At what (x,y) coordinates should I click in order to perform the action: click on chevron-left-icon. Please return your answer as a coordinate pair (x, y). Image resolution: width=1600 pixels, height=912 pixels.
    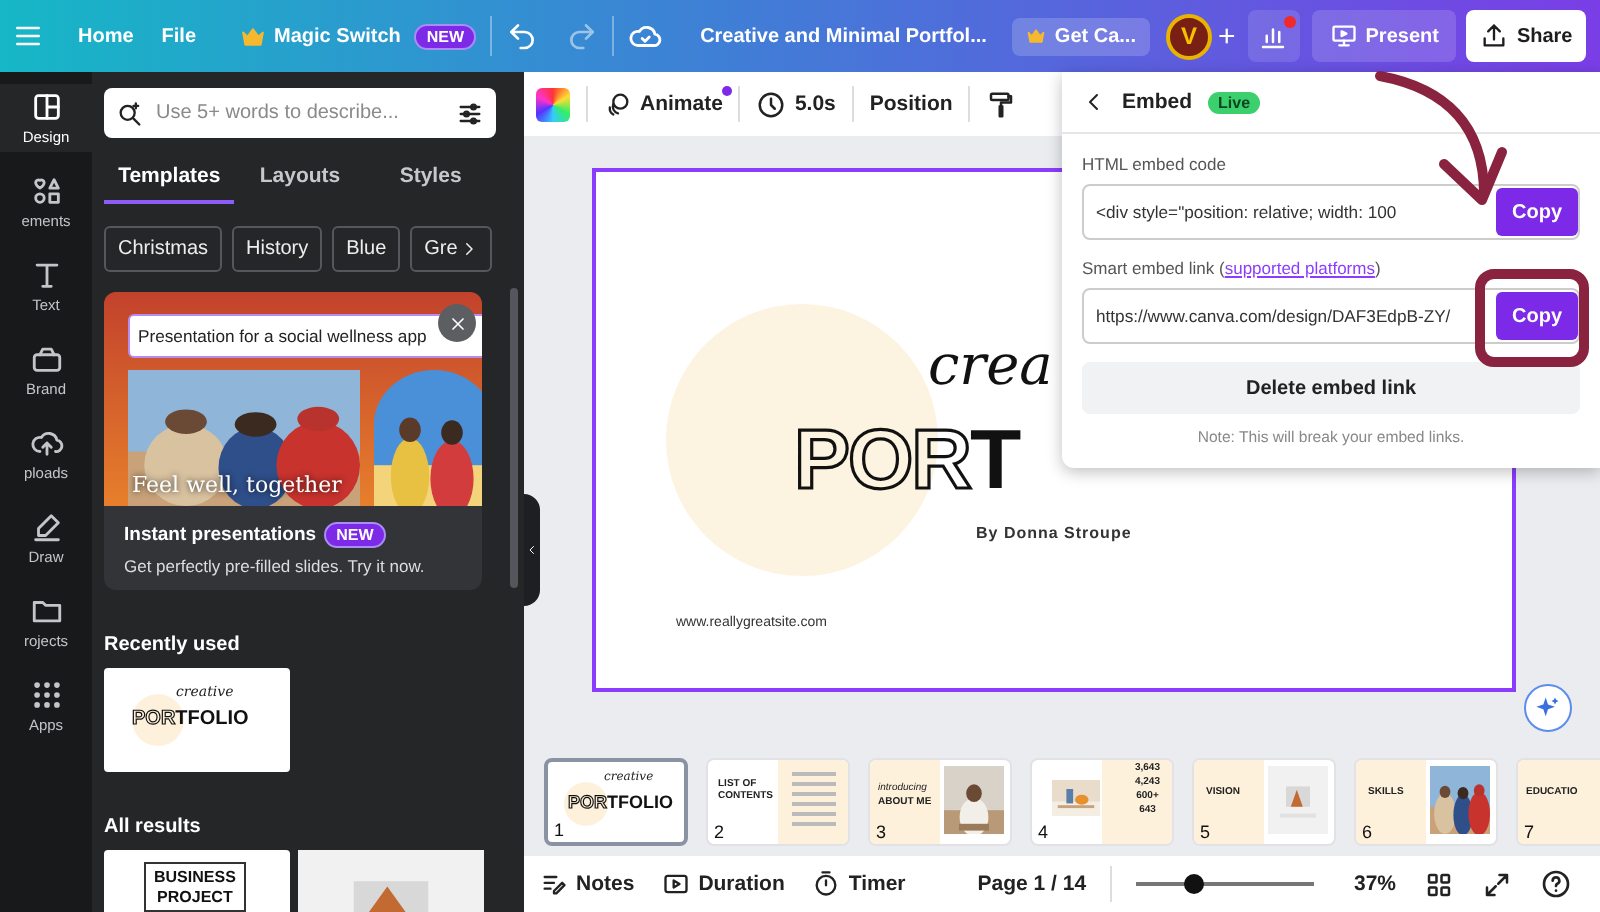
    Looking at the image, I should click on (532, 550).